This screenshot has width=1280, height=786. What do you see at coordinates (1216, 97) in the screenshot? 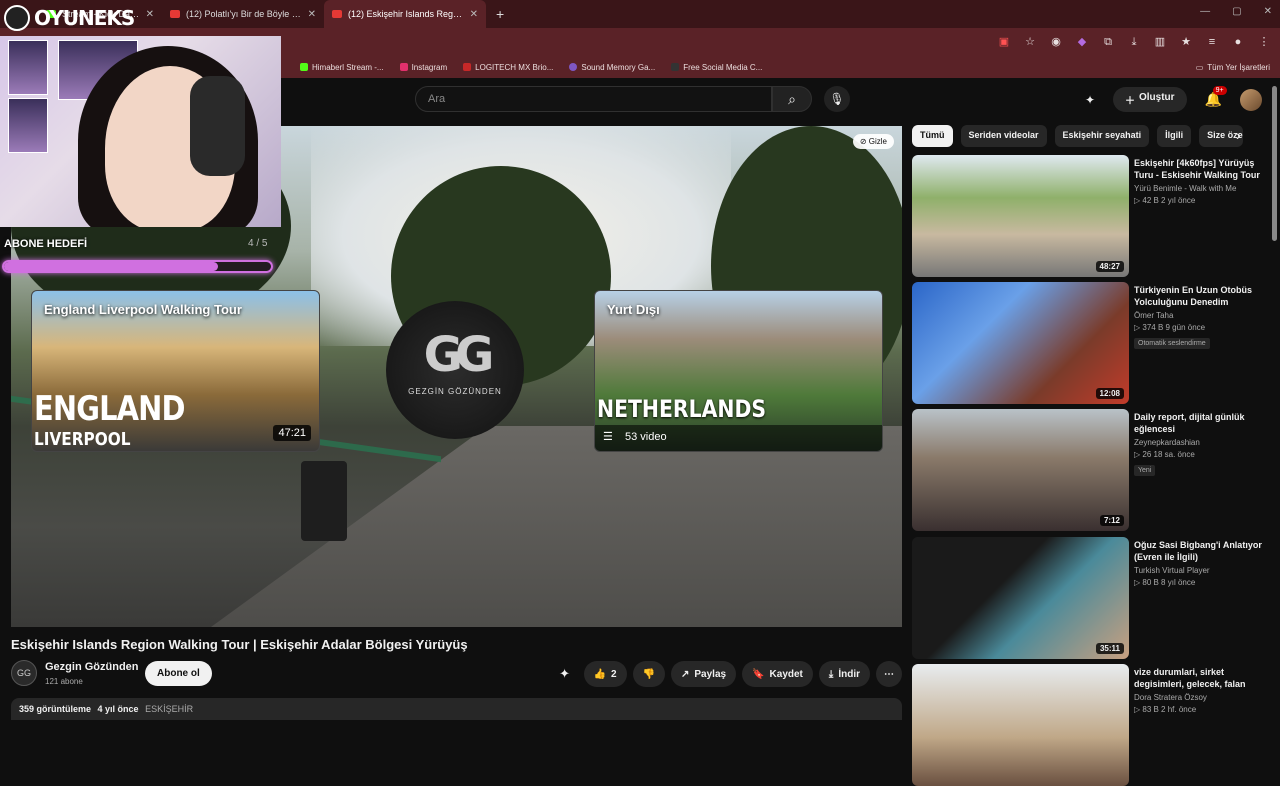
I see `notifications-button: 🔔 9+` at bounding box center [1216, 97].